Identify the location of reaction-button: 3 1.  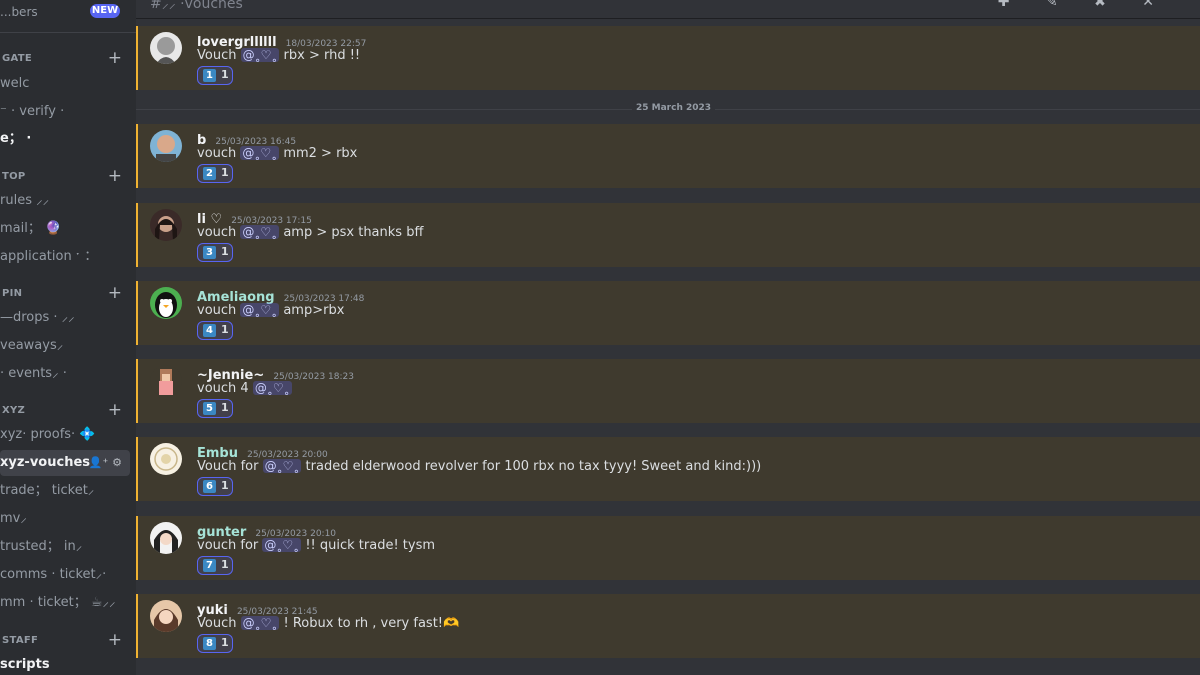
(215, 252).